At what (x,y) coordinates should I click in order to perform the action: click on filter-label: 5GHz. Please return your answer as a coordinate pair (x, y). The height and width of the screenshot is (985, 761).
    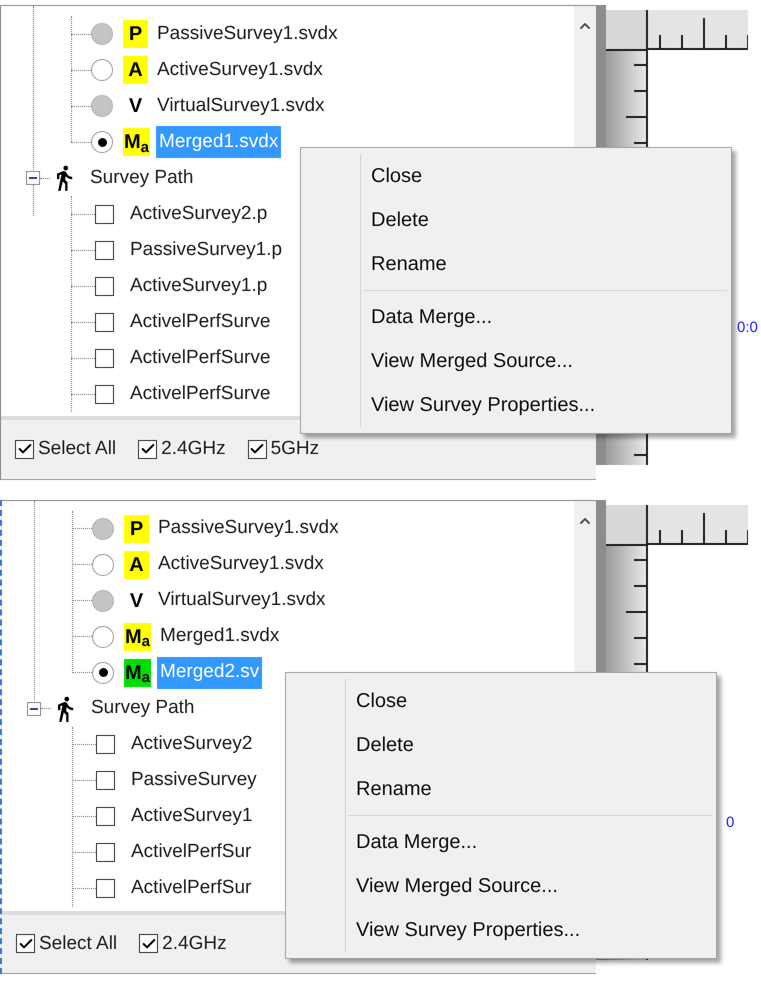
    Looking at the image, I should click on (295, 449).